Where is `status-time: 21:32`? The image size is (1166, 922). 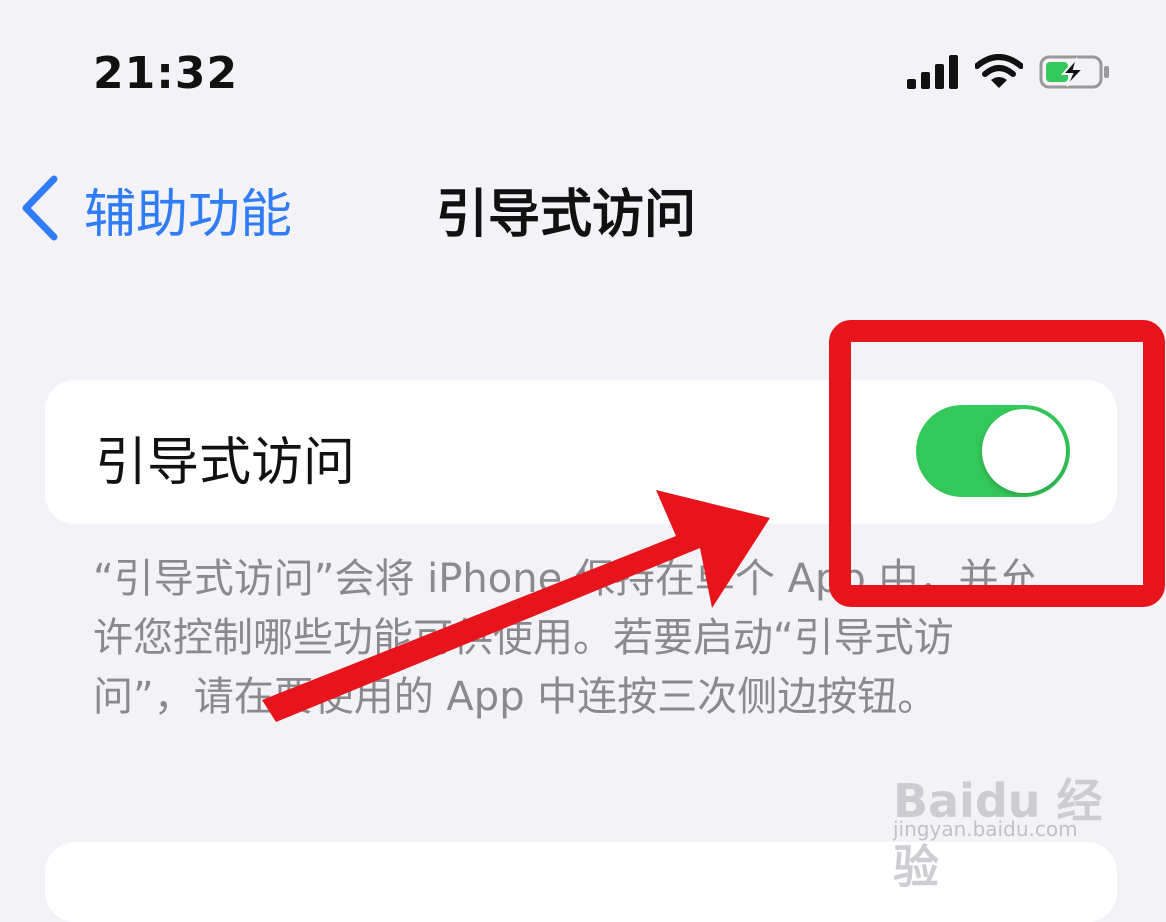
status-time: 21:32 is located at coordinates (166, 73).